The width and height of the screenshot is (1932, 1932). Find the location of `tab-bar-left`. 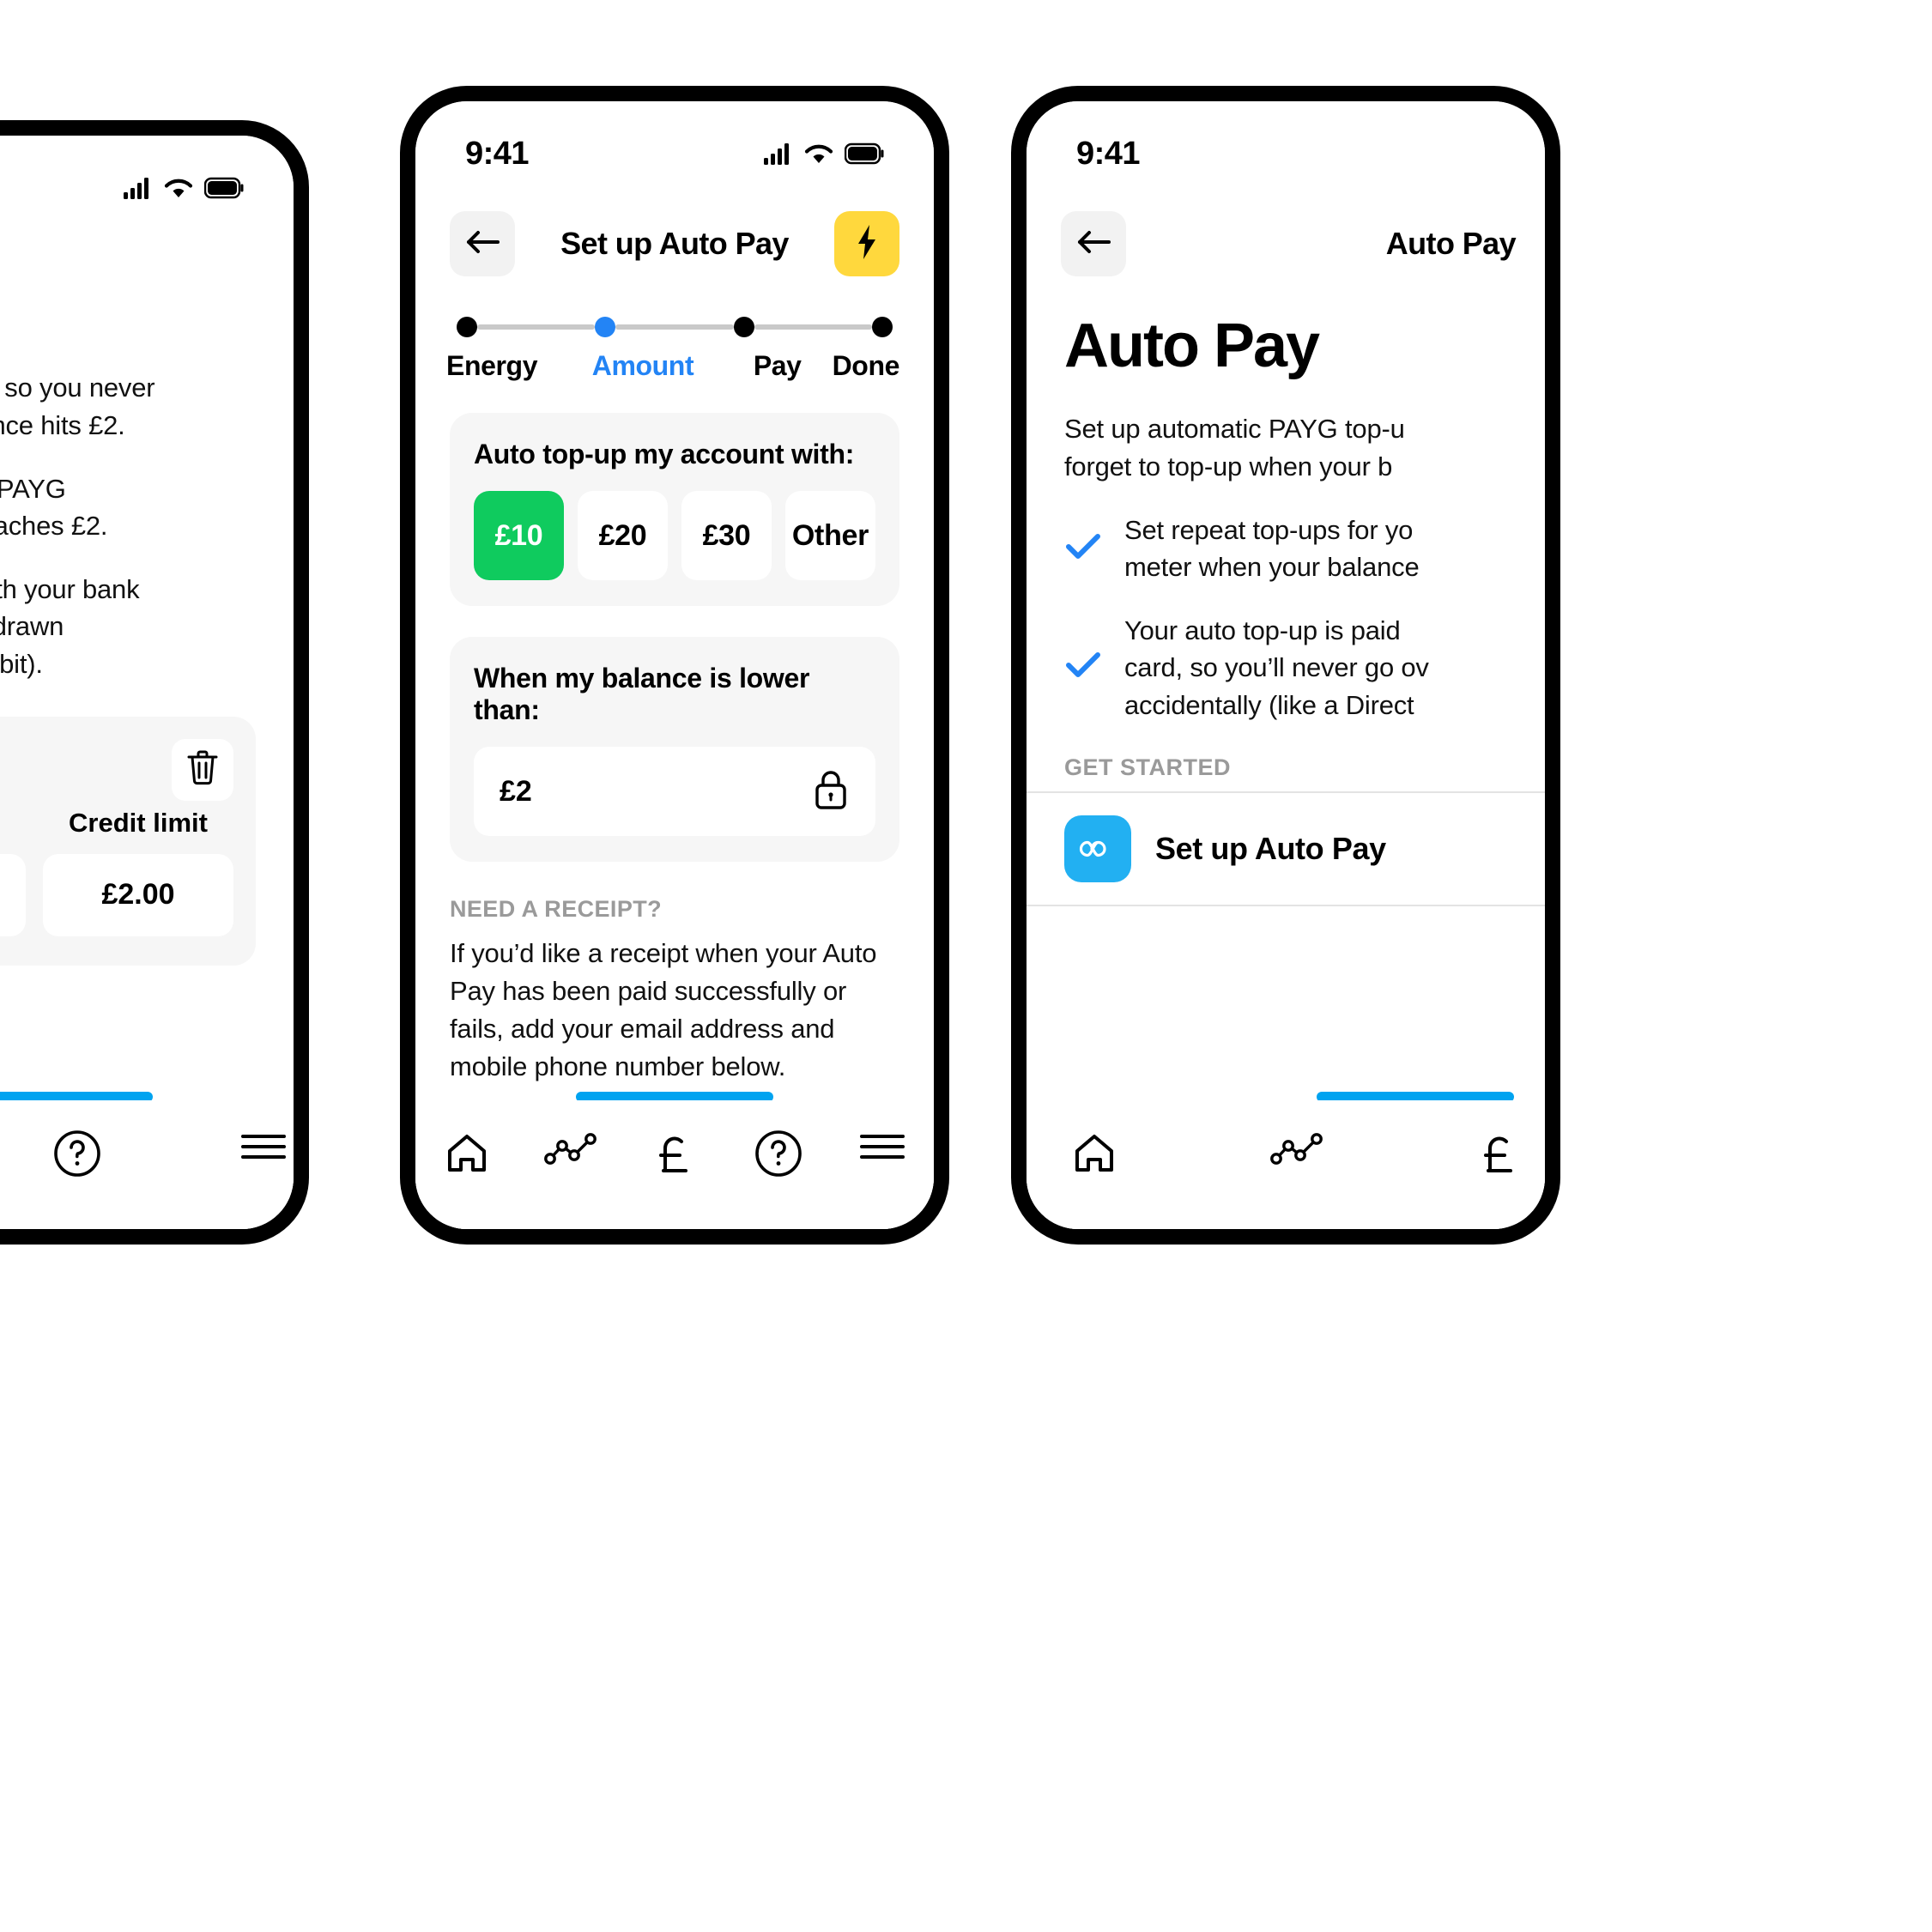

tab-bar-left is located at coordinates (147, 1164).